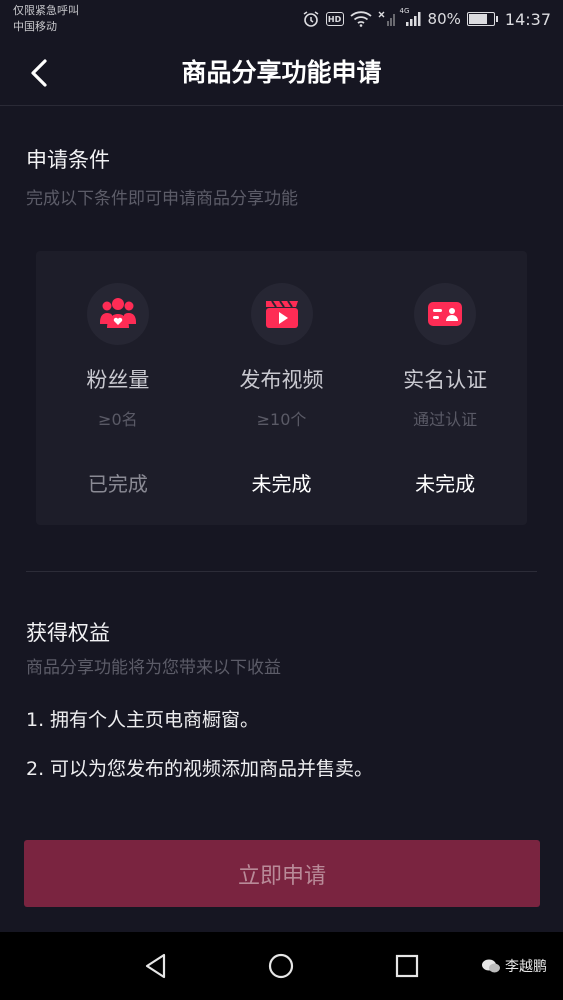  I want to click on condition-label: 发布视频, so click(281, 380).